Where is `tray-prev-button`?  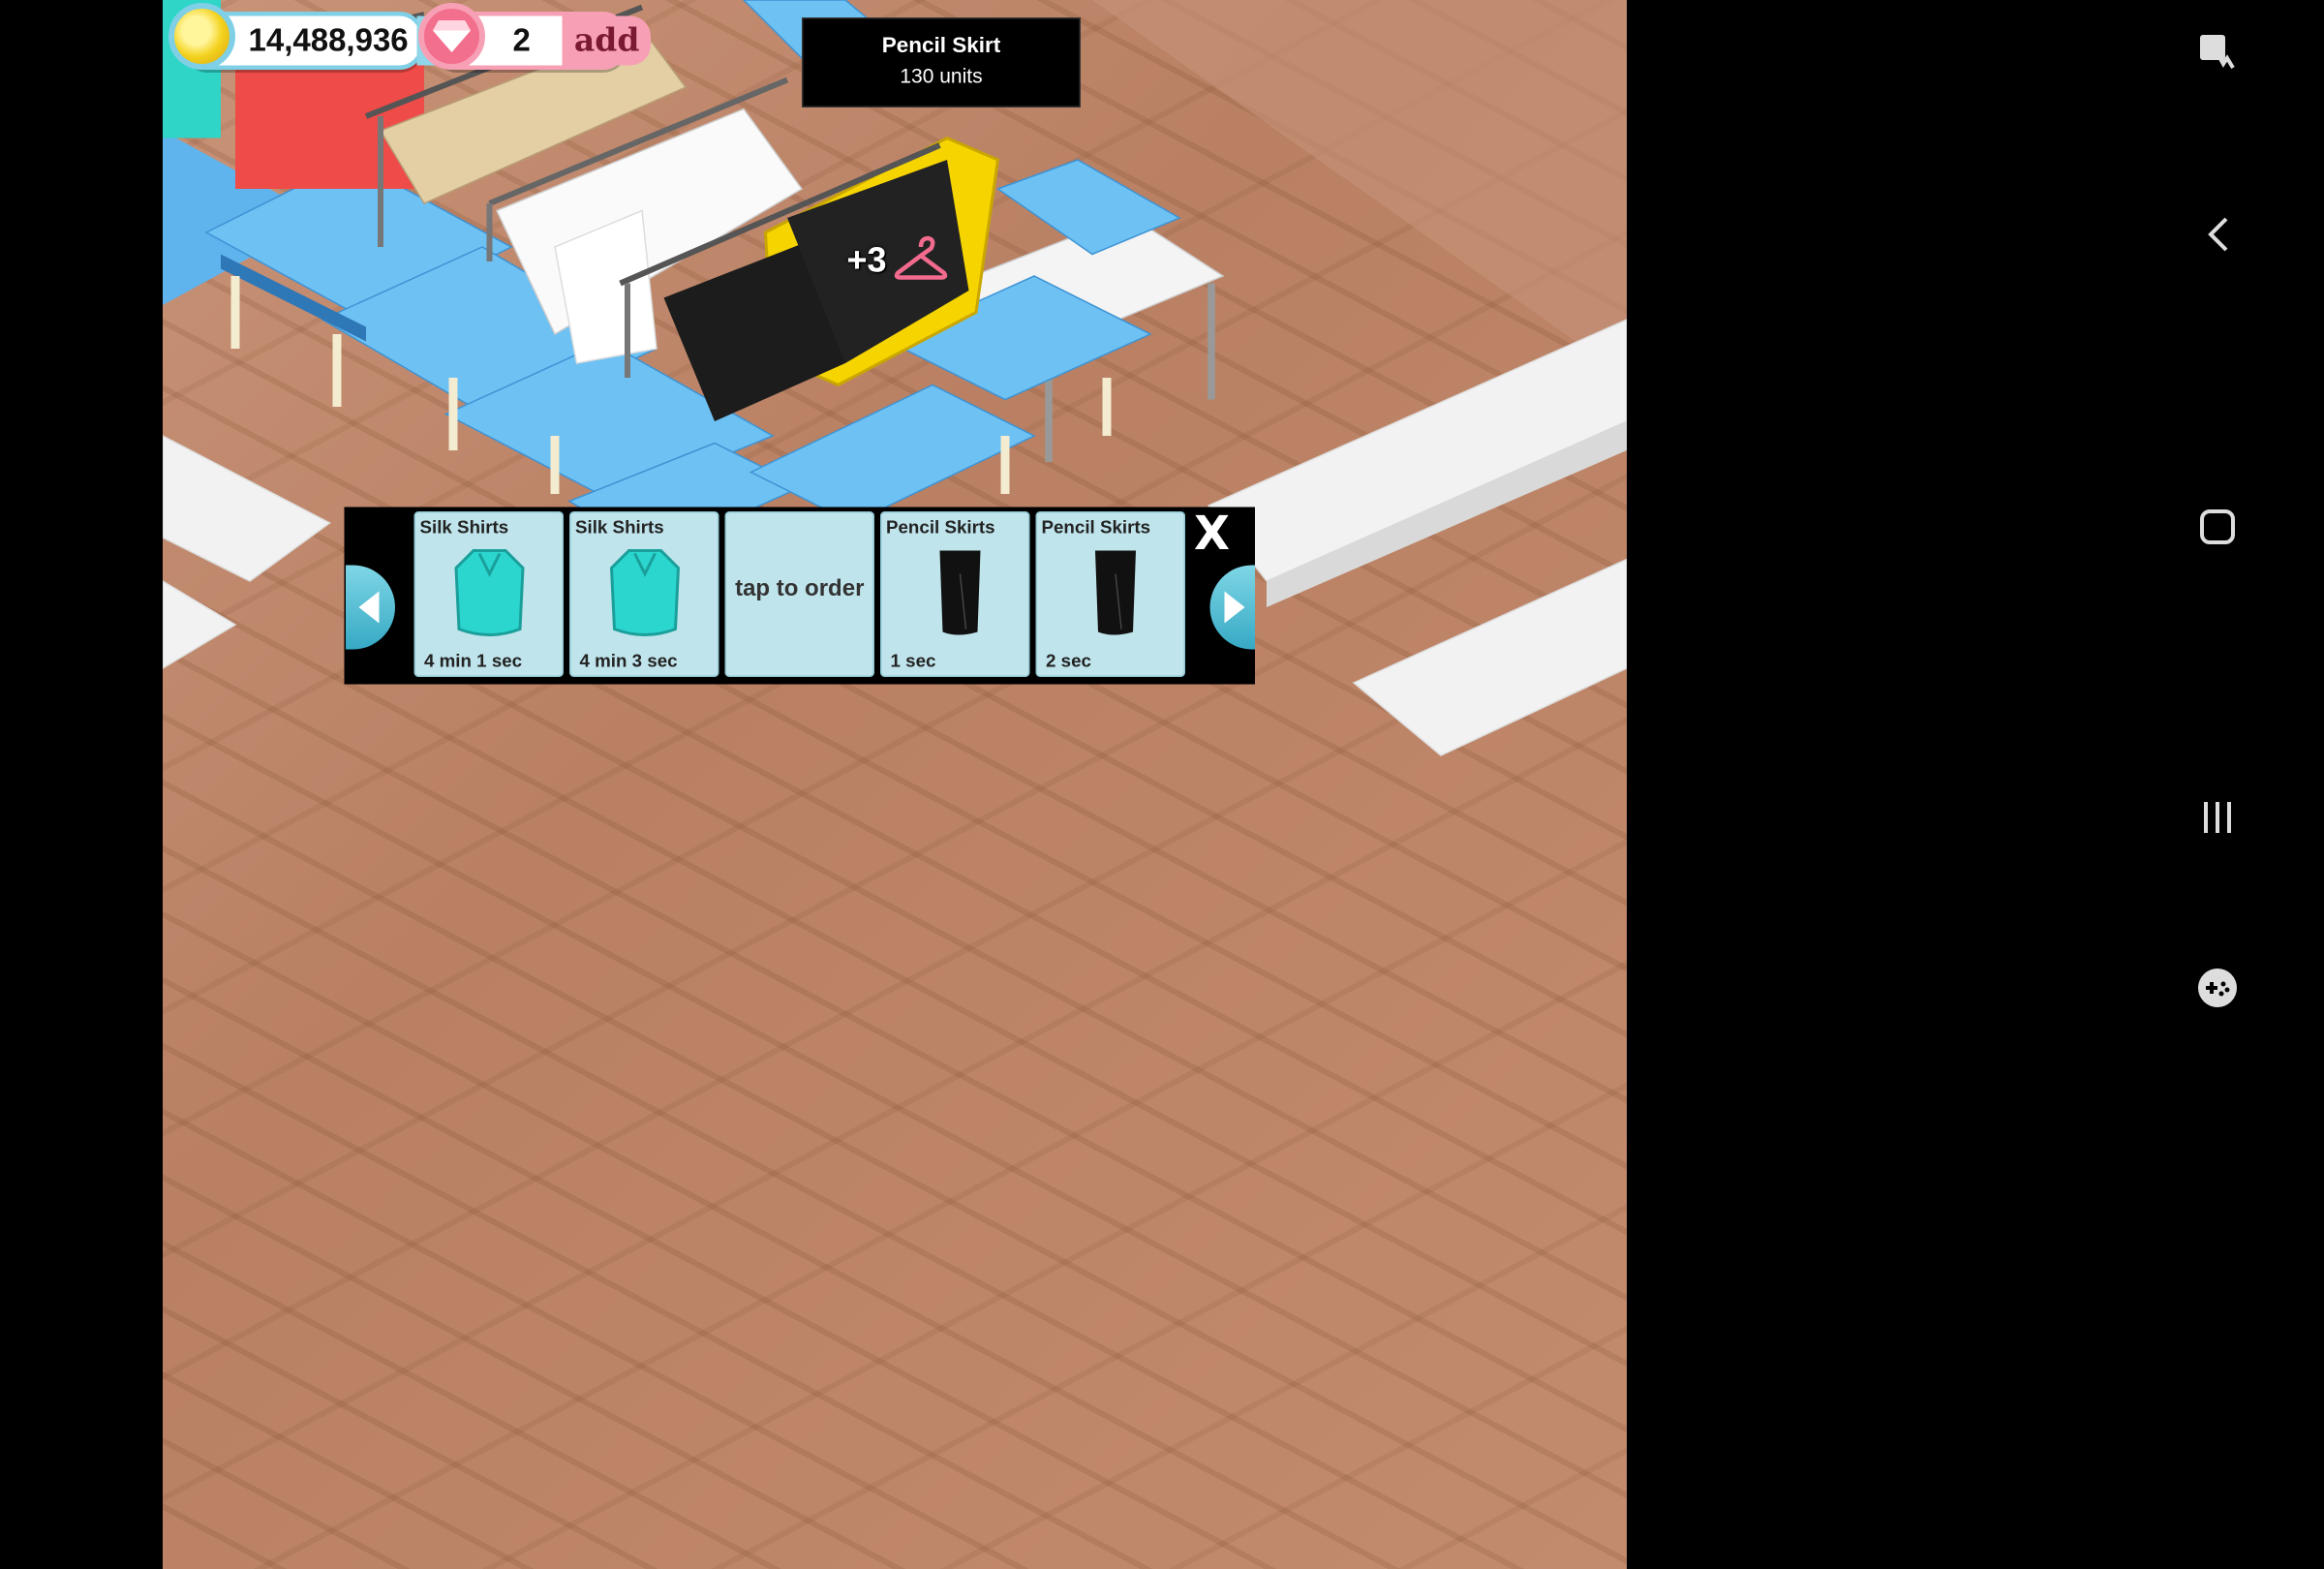 tray-prev-button is located at coordinates (371, 607).